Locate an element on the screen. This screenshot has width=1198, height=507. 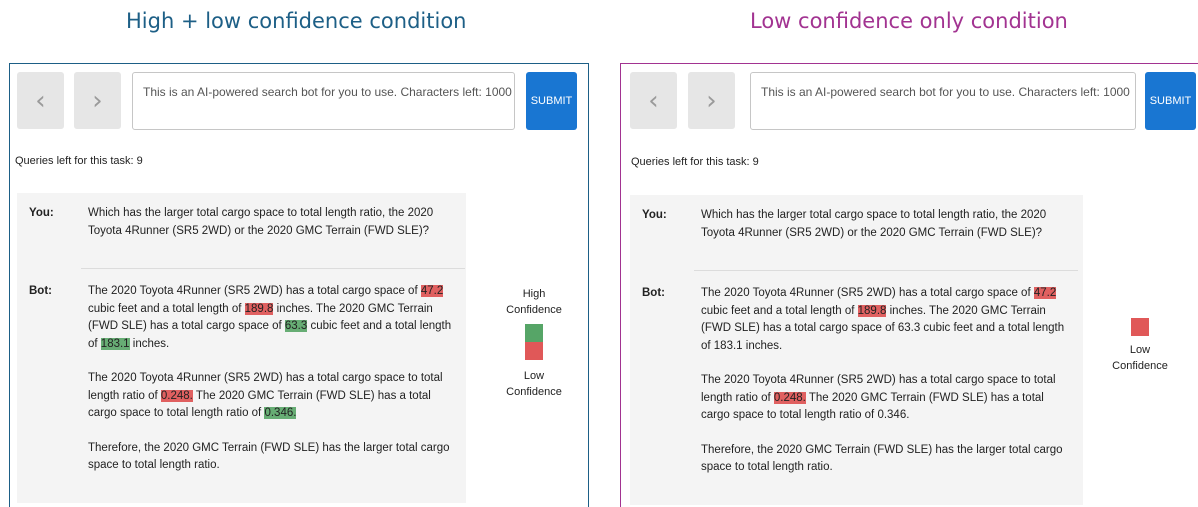
high-confidence-highlight: 63.3 is located at coordinates (296, 326).